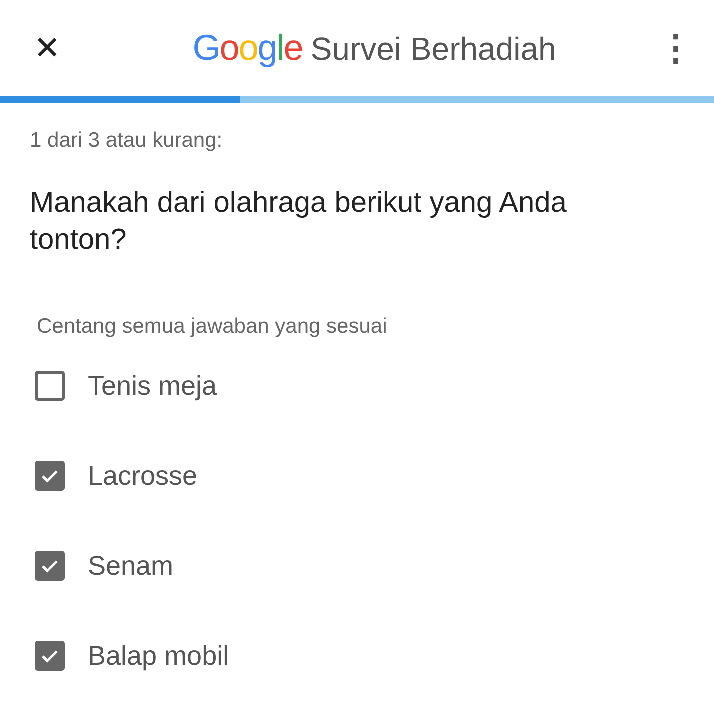 This screenshot has width=714, height=714. Describe the element at coordinates (47, 48) in the screenshot. I see `close-button: ✕` at that location.